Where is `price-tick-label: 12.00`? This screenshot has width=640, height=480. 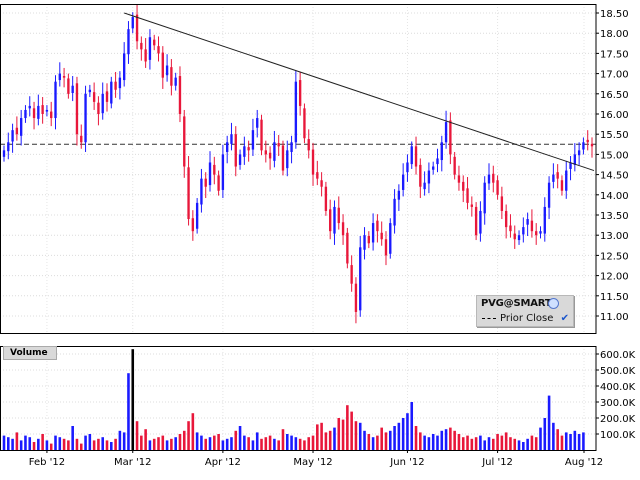
price-tick-label: 12.00 is located at coordinates (614, 277).